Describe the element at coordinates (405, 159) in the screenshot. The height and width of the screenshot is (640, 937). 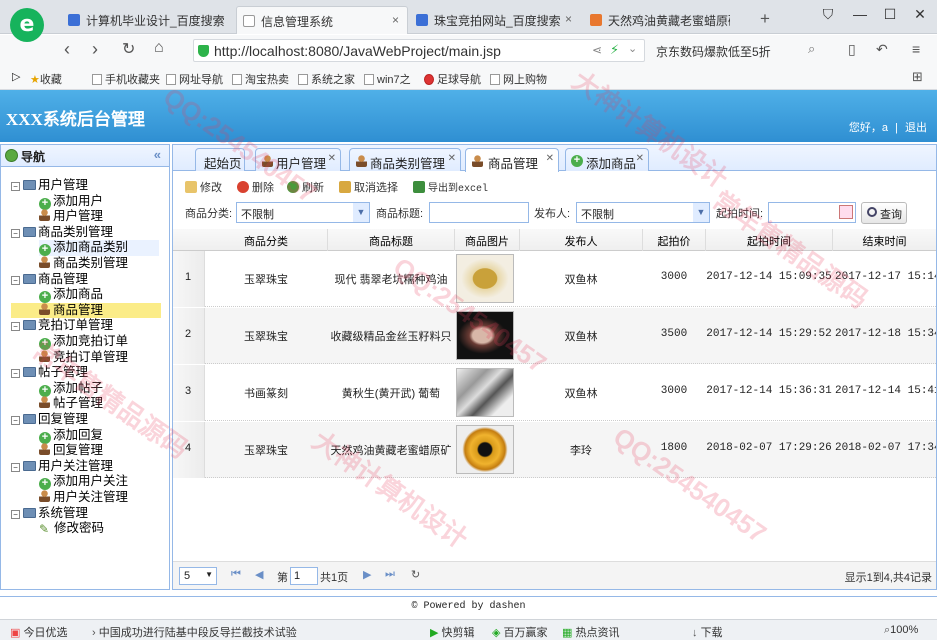
I see `tab-category-manage: 商品类别管理 ✕` at that location.